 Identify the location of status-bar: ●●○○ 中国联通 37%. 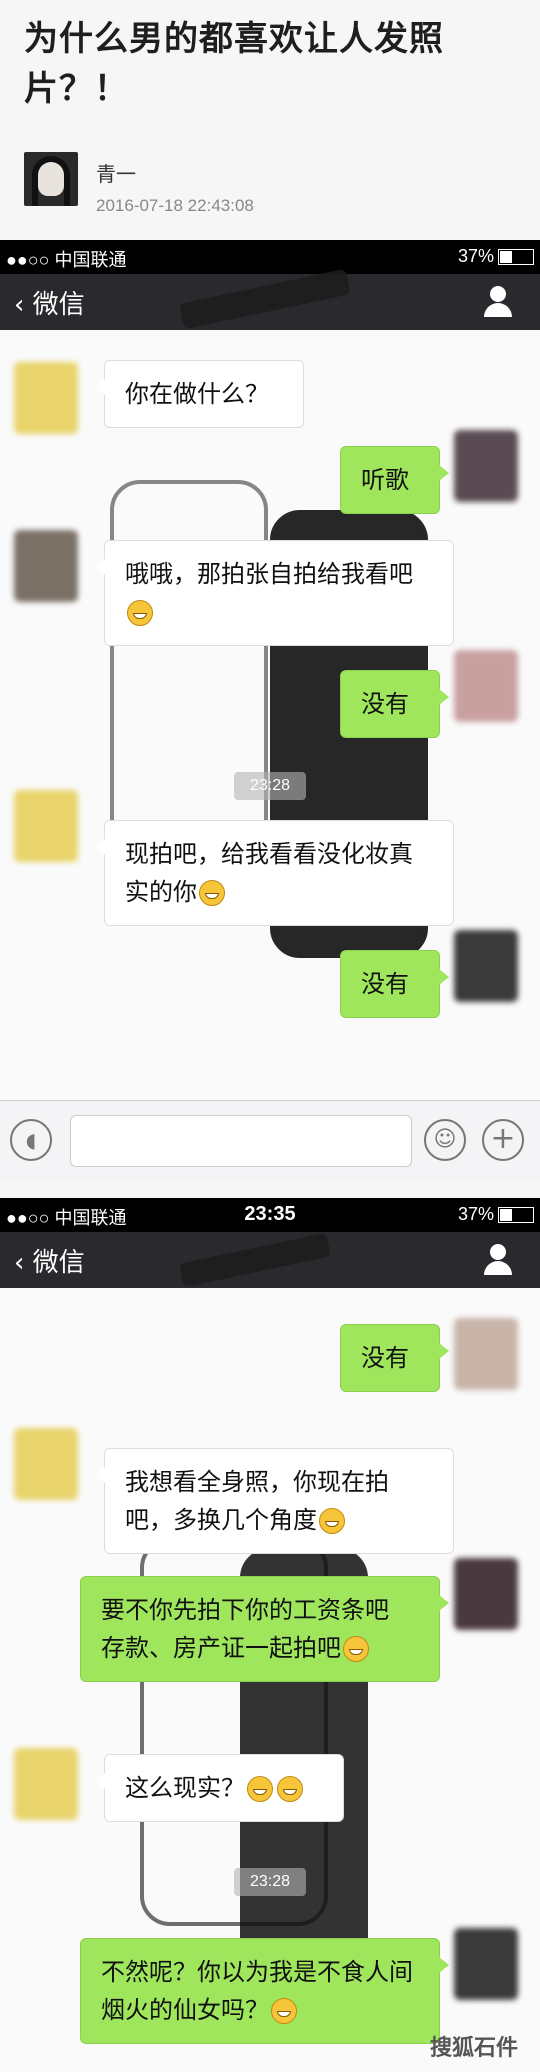
(270, 257).